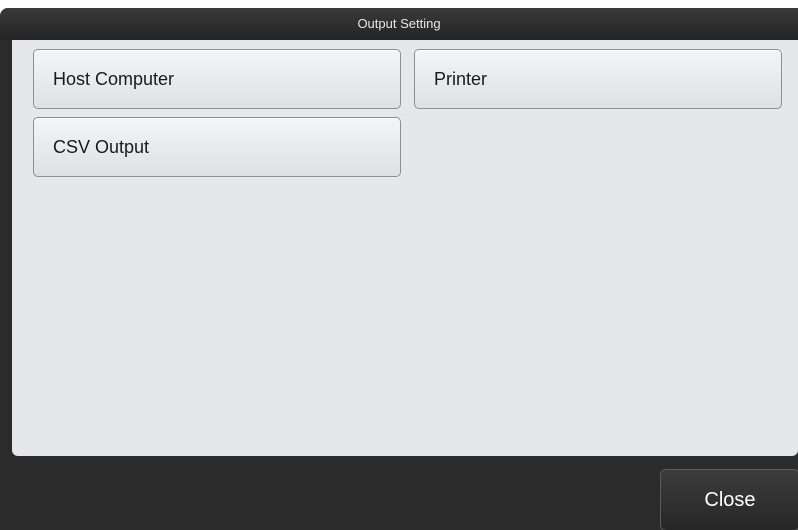  I want to click on dialog-title: Output Setting, so click(399, 24).